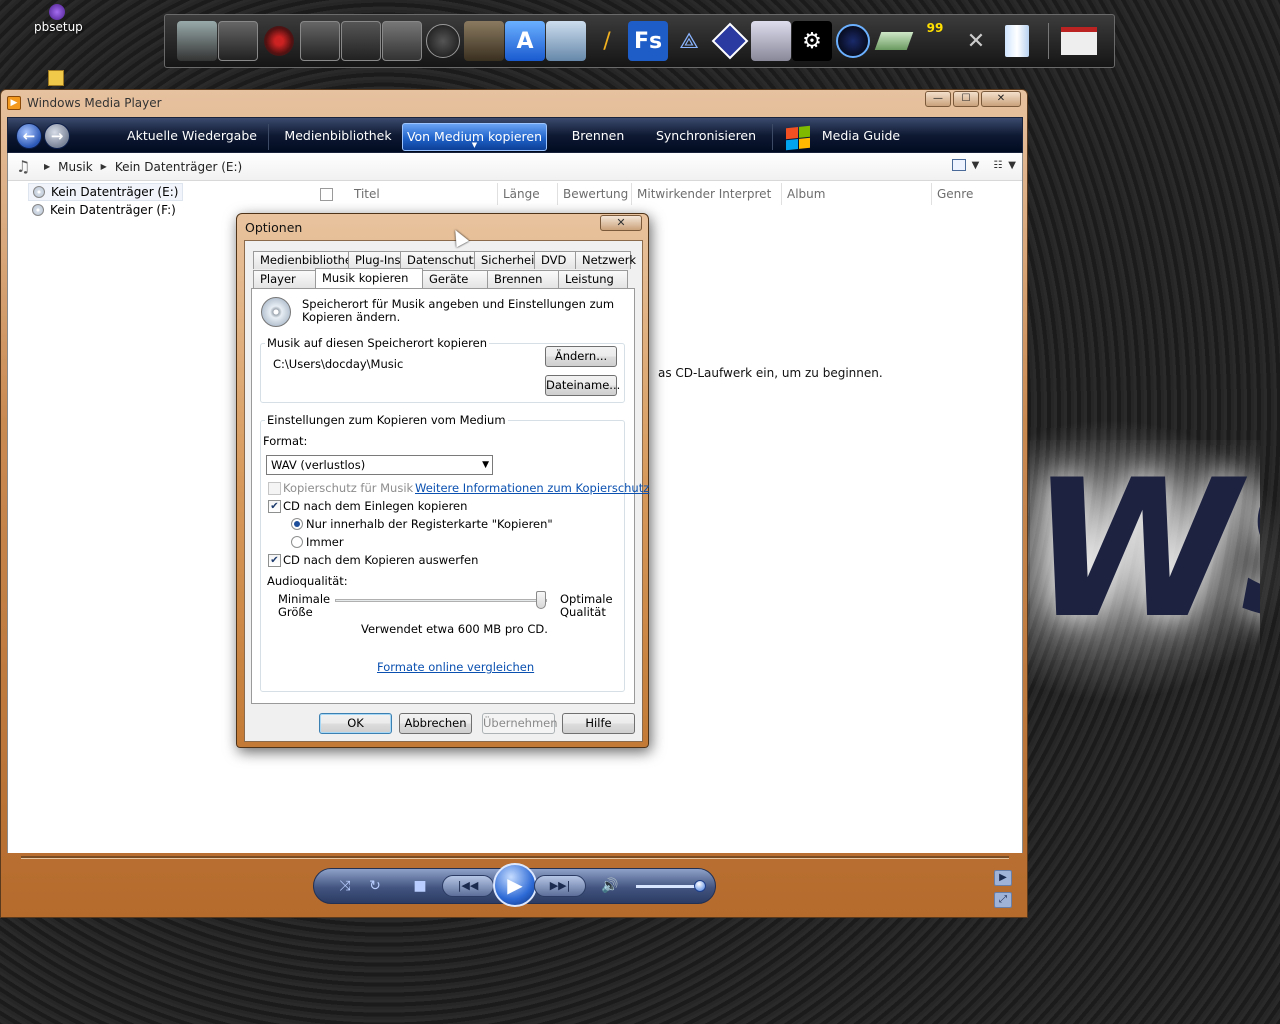  What do you see at coordinates (75, 167) in the screenshot?
I see `breadcrumb-music: Musik` at bounding box center [75, 167].